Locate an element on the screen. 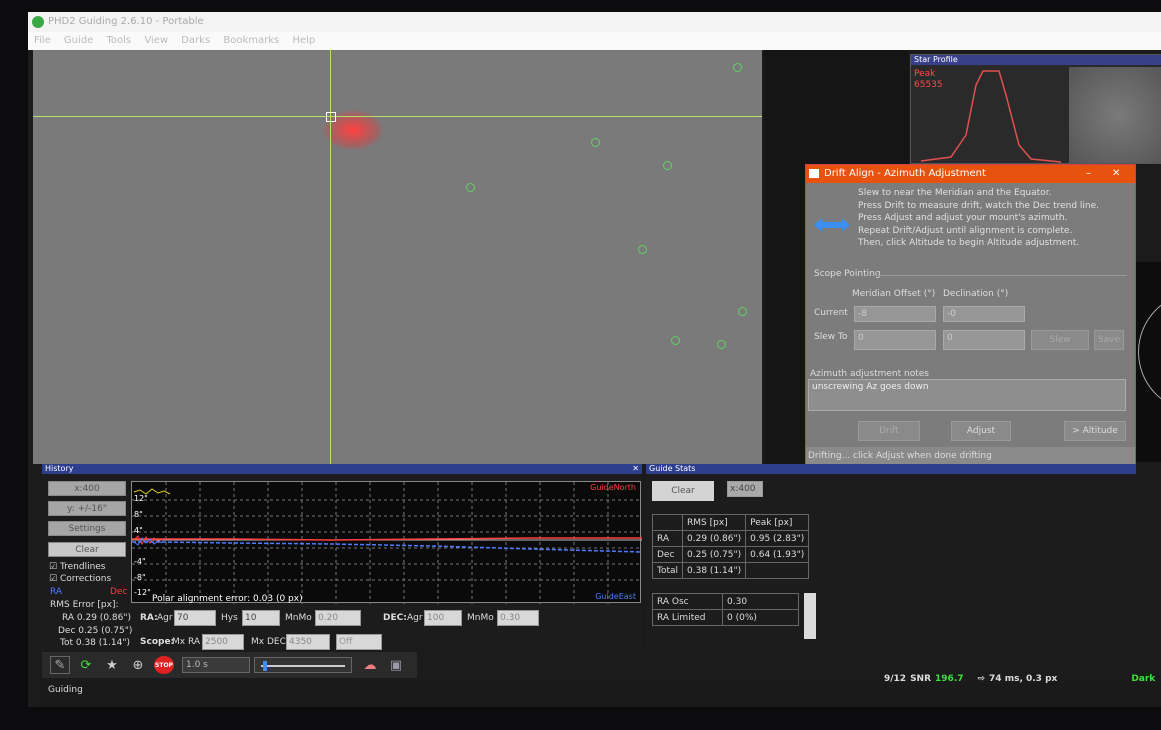 This screenshot has height=730, width=1161. brain-icon: ☁ is located at coordinates (370, 665).